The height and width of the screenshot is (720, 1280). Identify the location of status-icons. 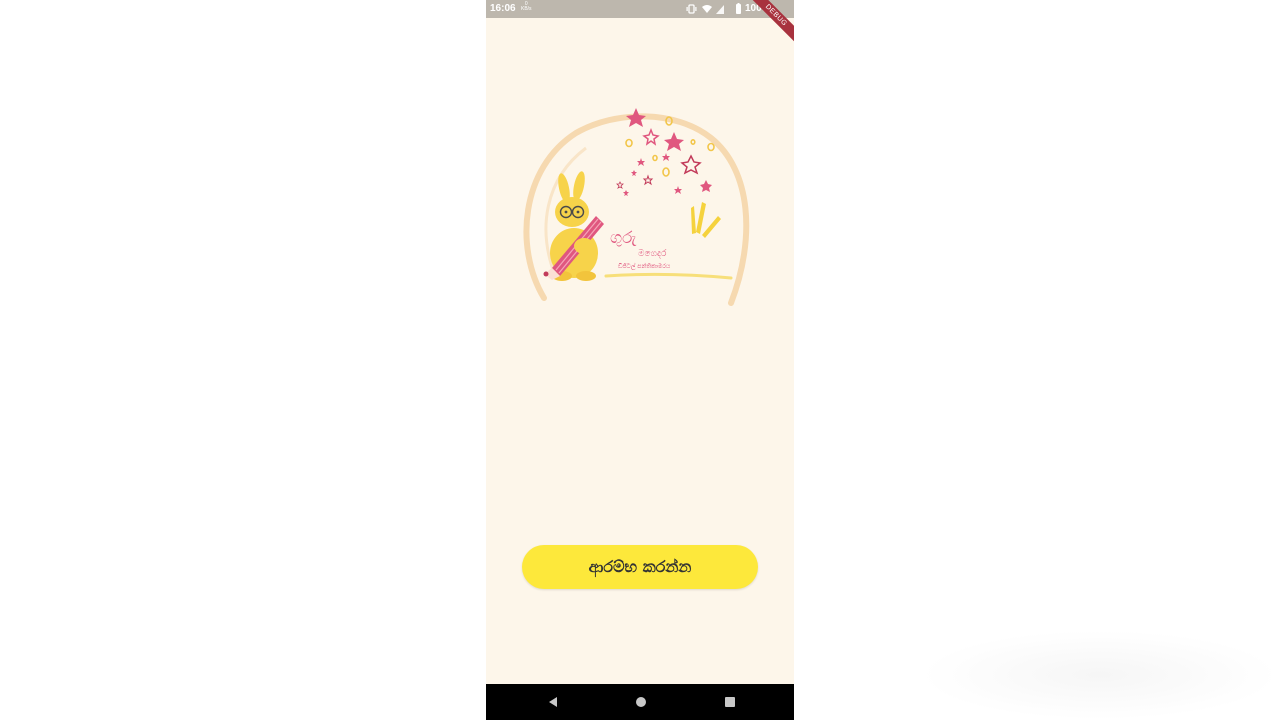
(713, 8).